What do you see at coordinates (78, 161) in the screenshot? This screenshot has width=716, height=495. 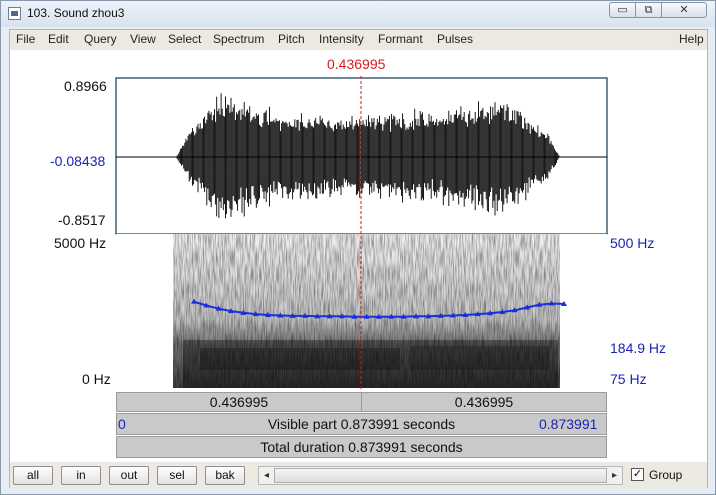 I see `waveform-zero-label: -0.08438` at bounding box center [78, 161].